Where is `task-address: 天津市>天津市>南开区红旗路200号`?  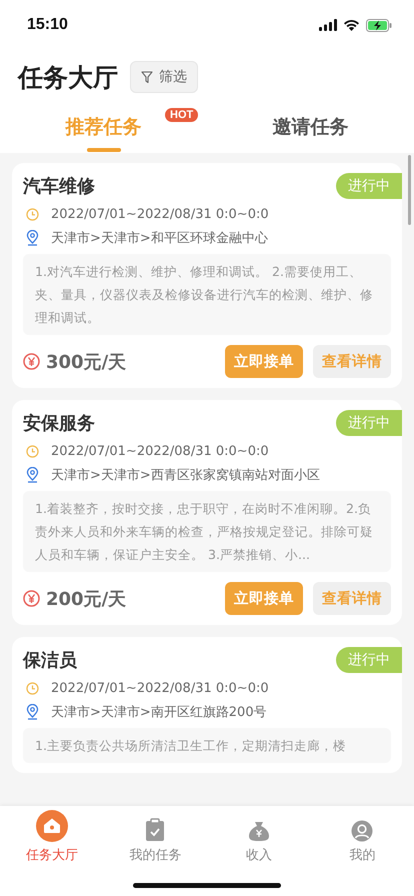
task-address: 天津市>天津市>南开区红旗路200号 is located at coordinates (159, 712).